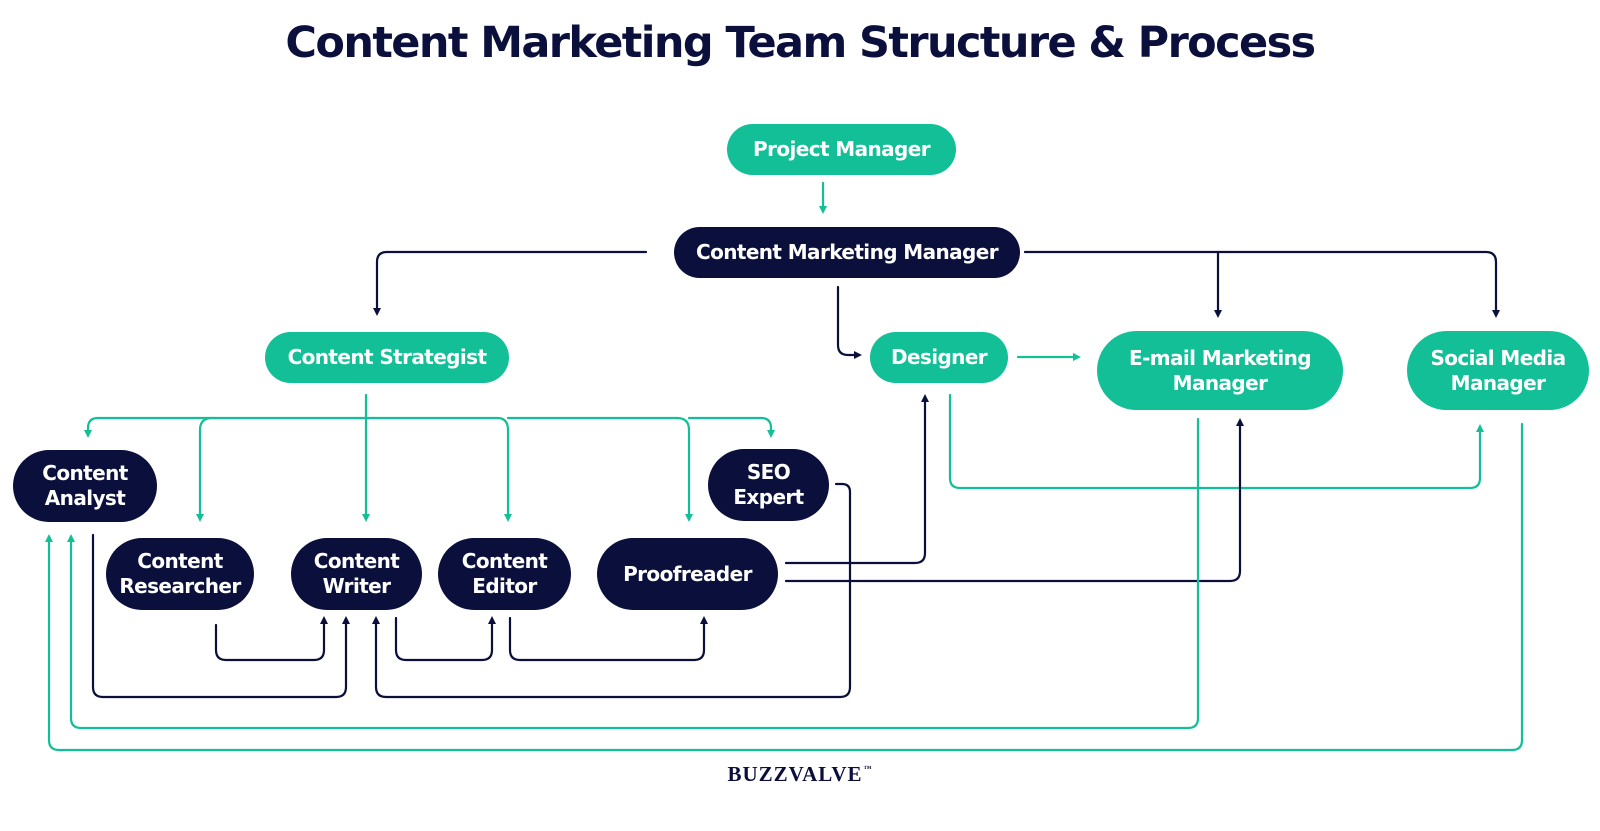  I want to click on edge-content-researcher-to-content-writer, so click(271, 639).